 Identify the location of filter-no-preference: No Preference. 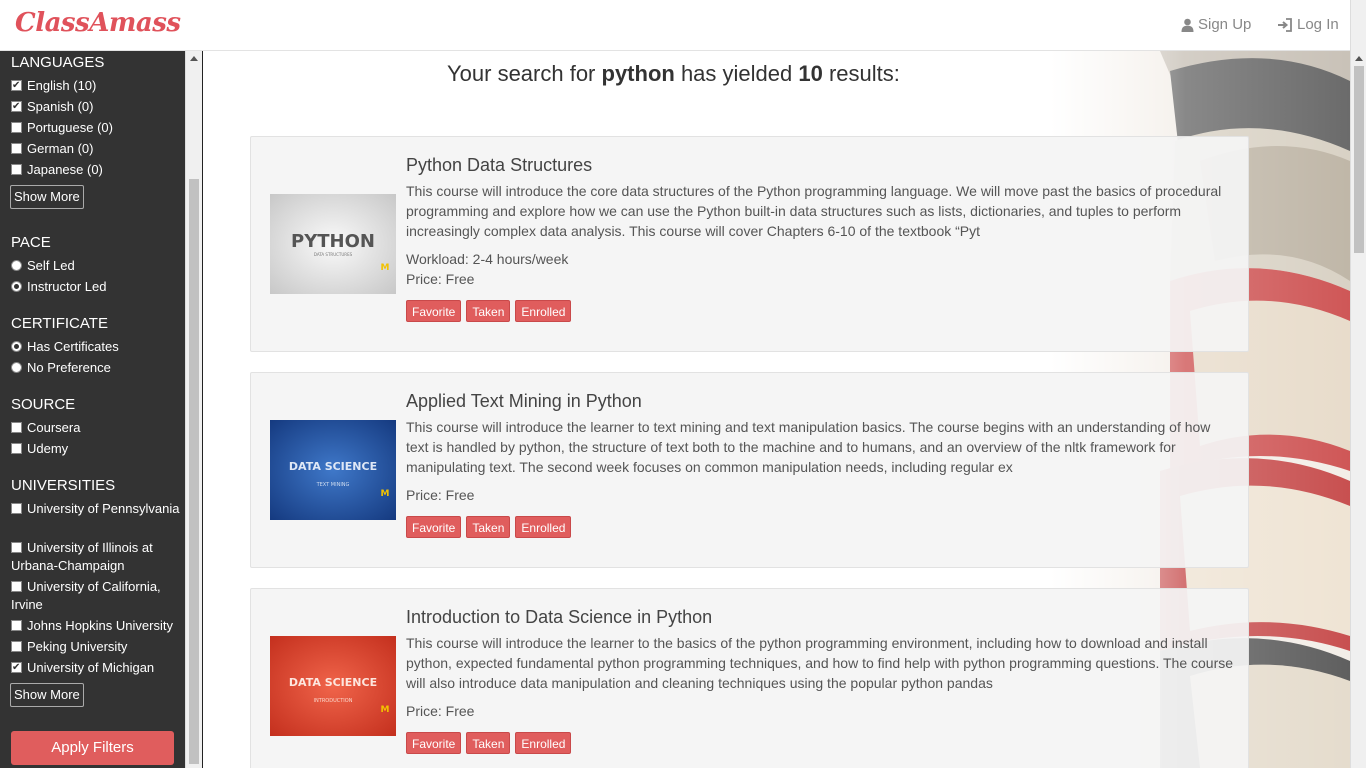
(98, 368).